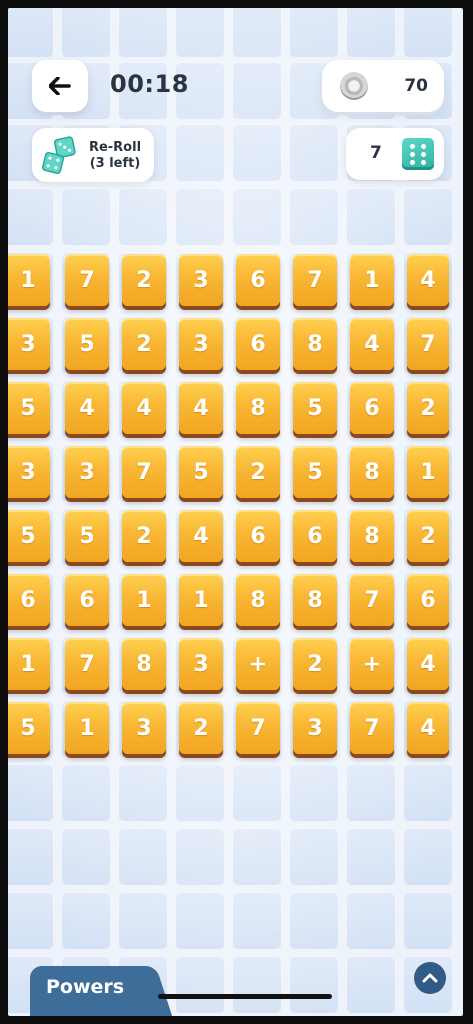 The image size is (473, 1024). What do you see at coordinates (115, 147) in the screenshot?
I see `reroll-title: Re-Roll` at bounding box center [115, 147].